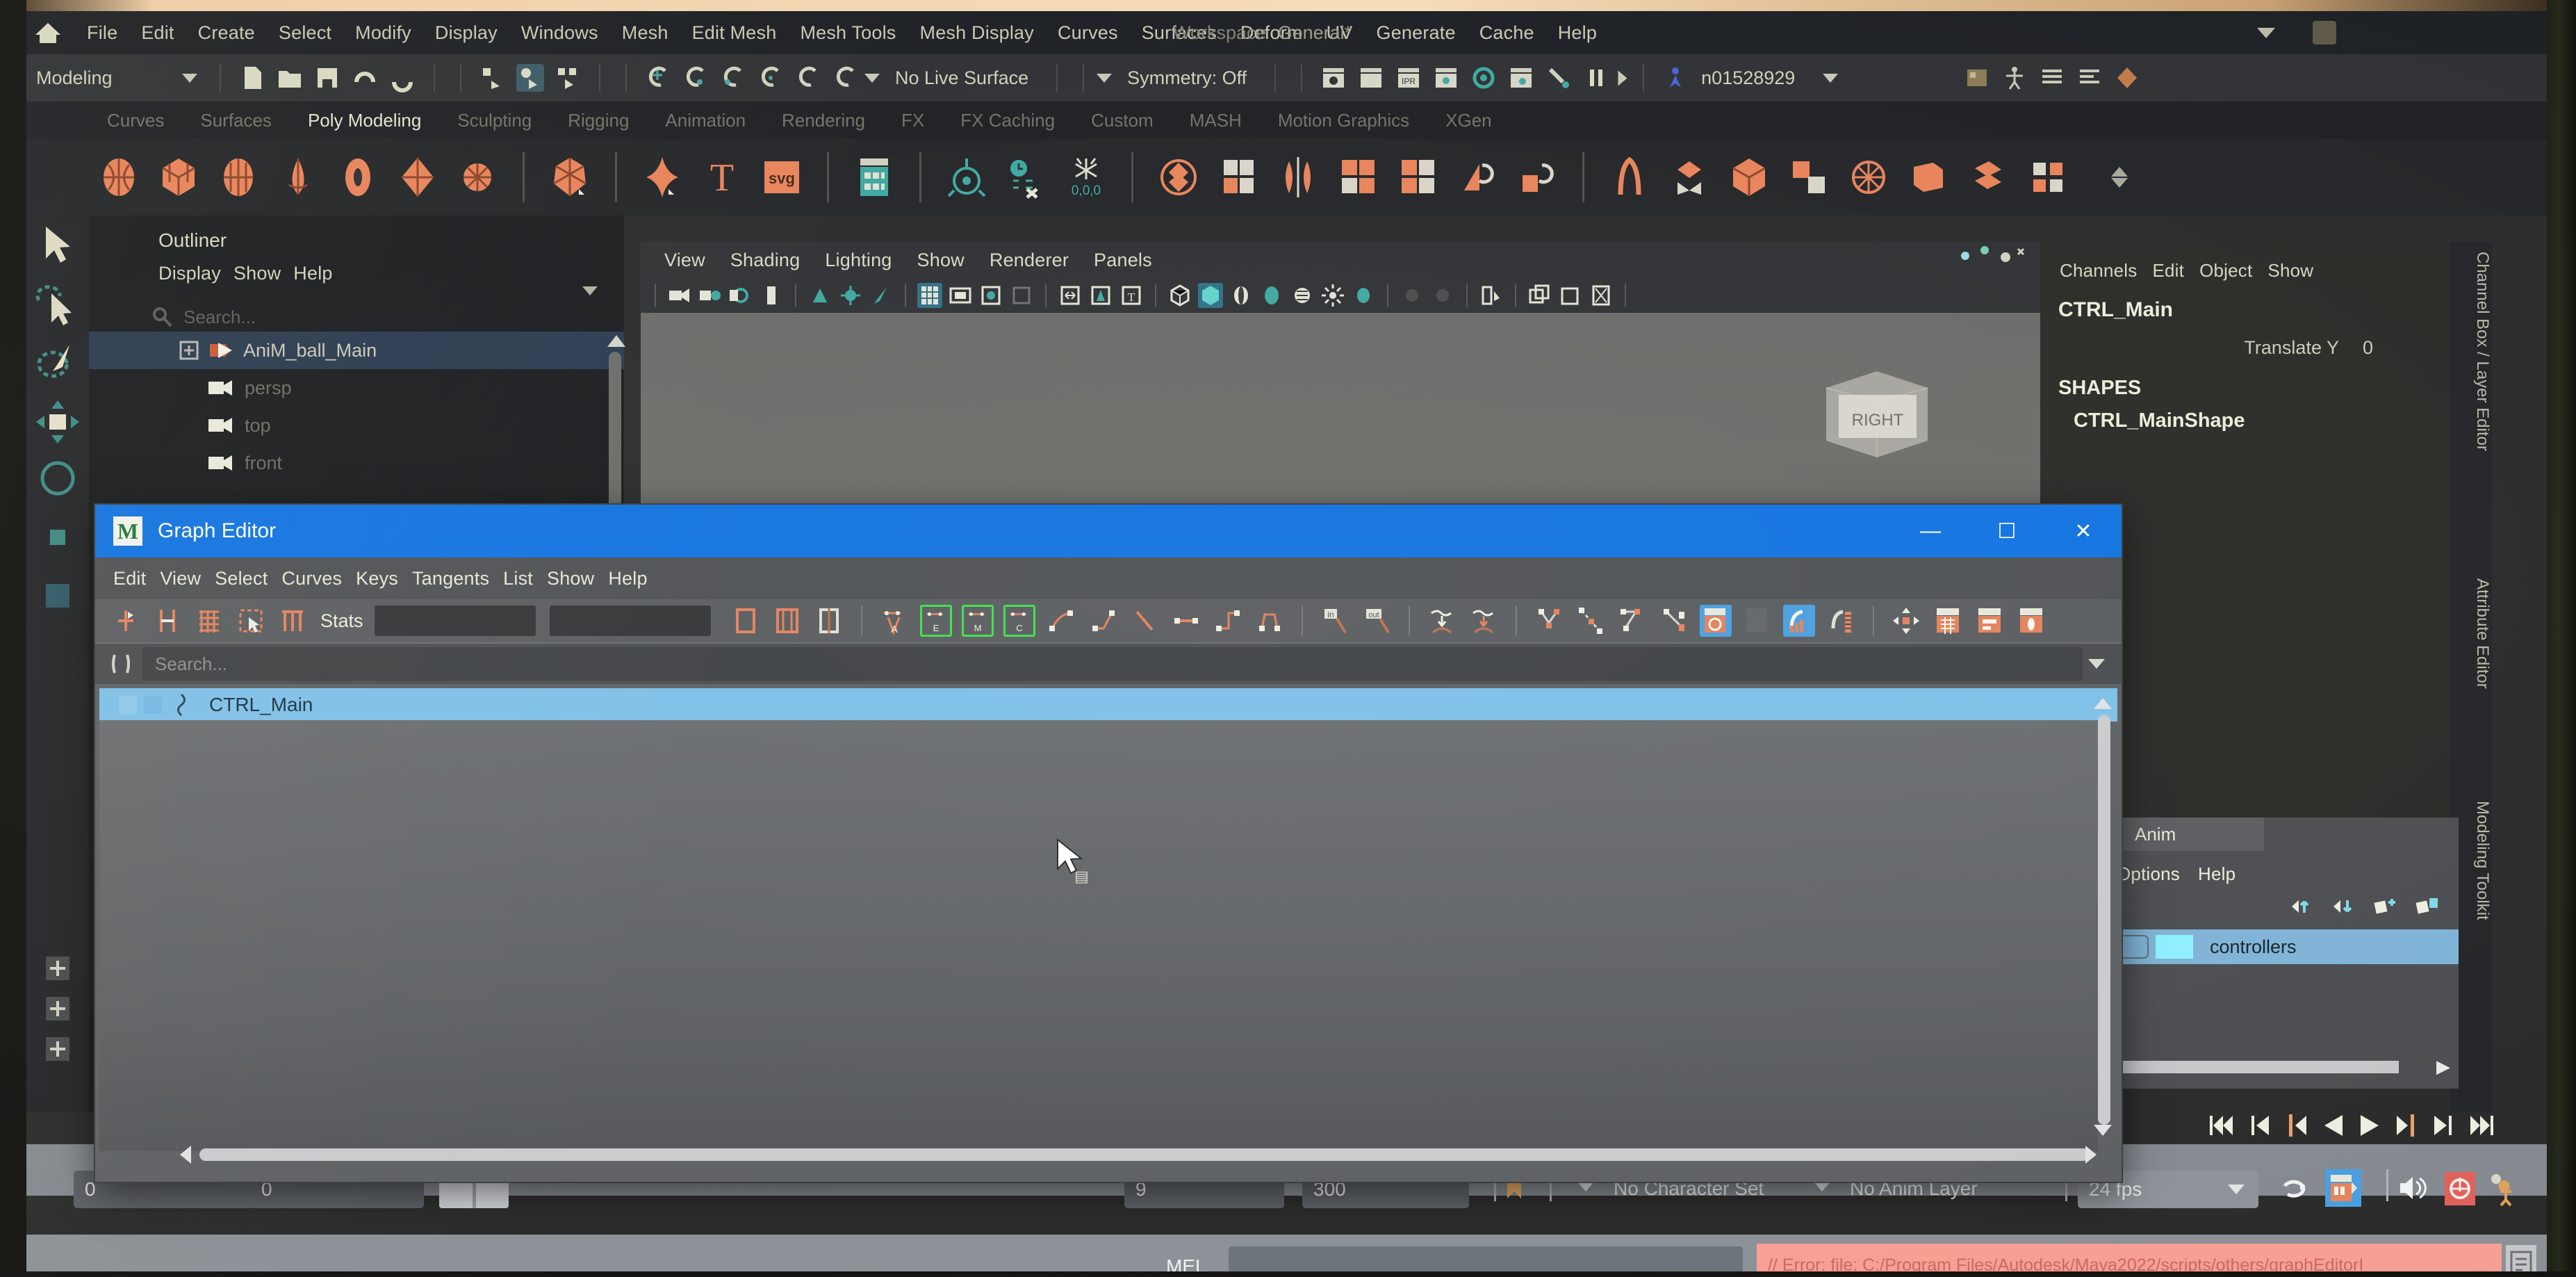 The width and height of the screenshot is (2576, 1277). I want to click on ipr-render-icon, so click(1371, 78).